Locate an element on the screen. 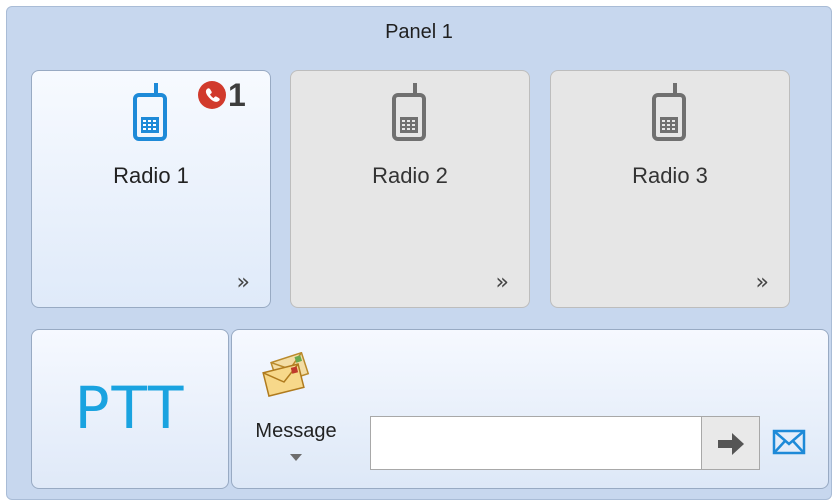 This screenshot has height=504, width=835. radio-tile-2: Radio 2 » is located at coordinates (410, 189).